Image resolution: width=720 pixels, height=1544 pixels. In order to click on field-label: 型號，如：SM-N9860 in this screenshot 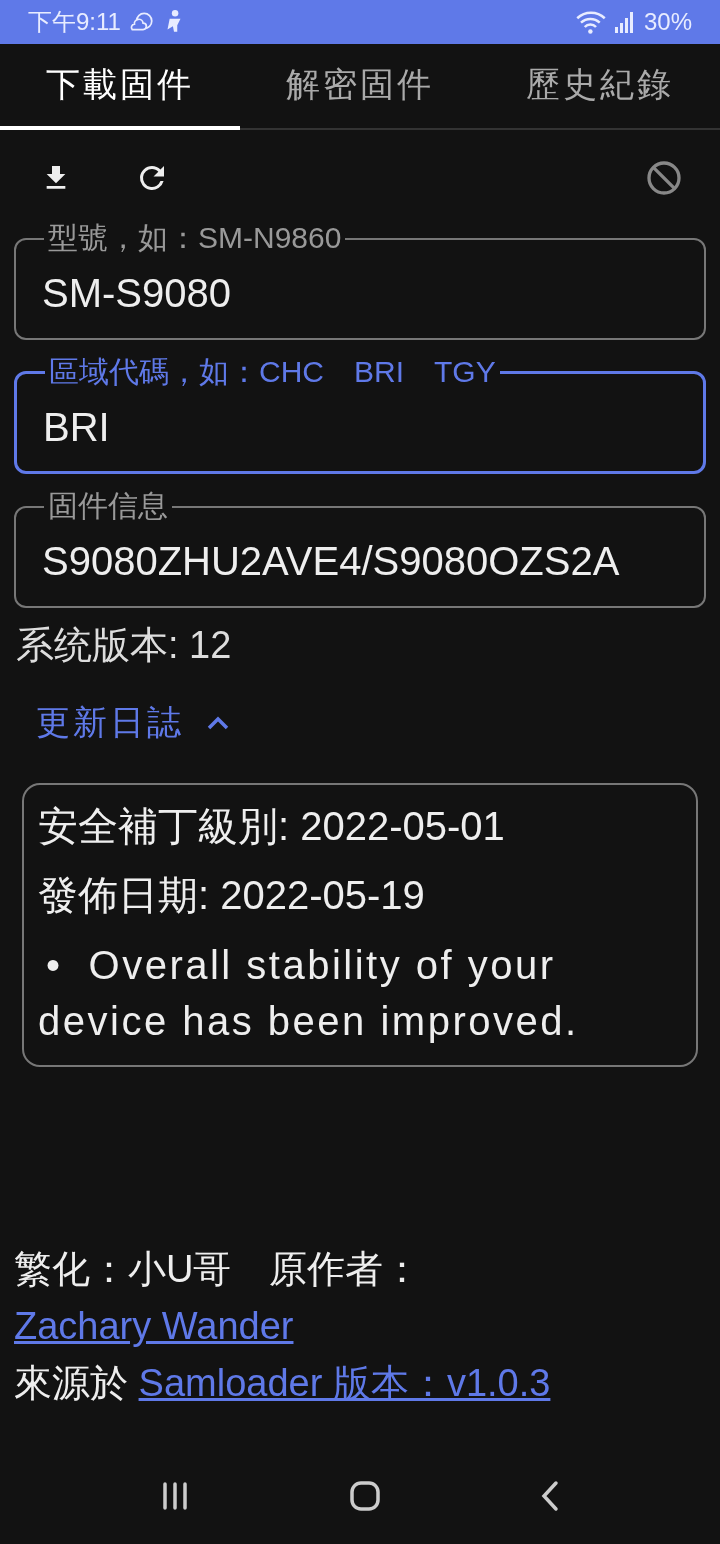, I will do `click(195, 238)`.